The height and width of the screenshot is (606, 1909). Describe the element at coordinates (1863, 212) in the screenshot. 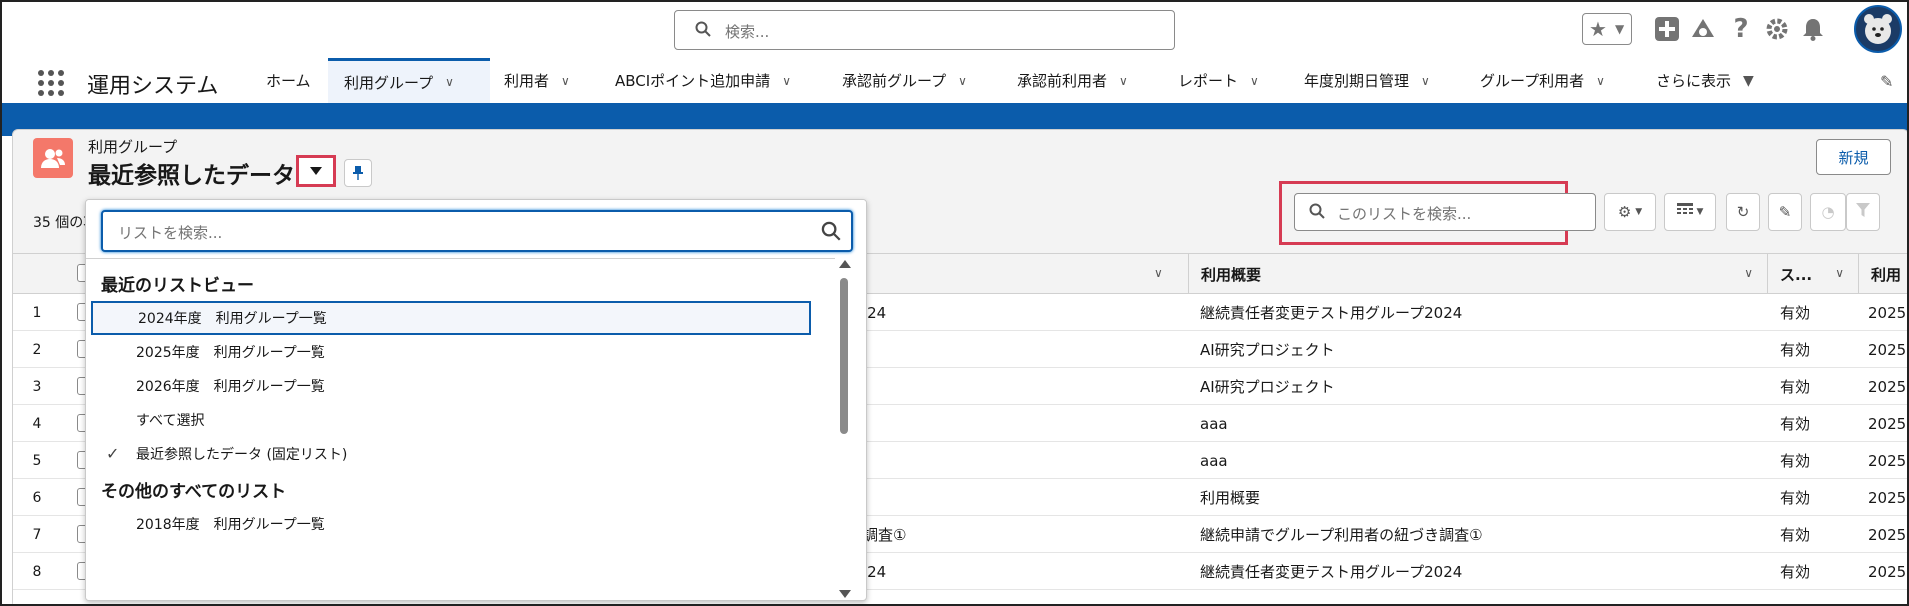

I see `filter-button` at that location.